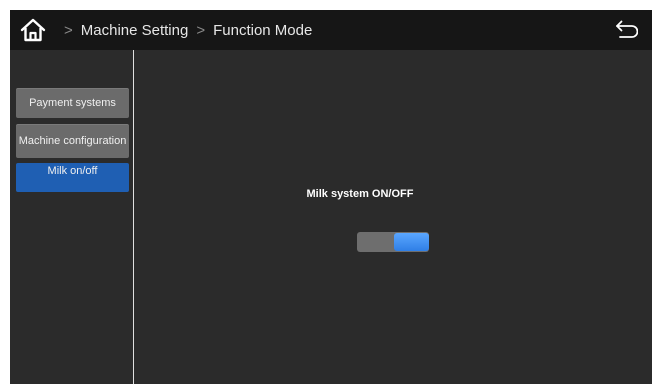 The height and width of the screenshot is (385, 662). Describe the element at coordinates (393, 242) in the screenshot. I see `milk-system-toggle` at that location.